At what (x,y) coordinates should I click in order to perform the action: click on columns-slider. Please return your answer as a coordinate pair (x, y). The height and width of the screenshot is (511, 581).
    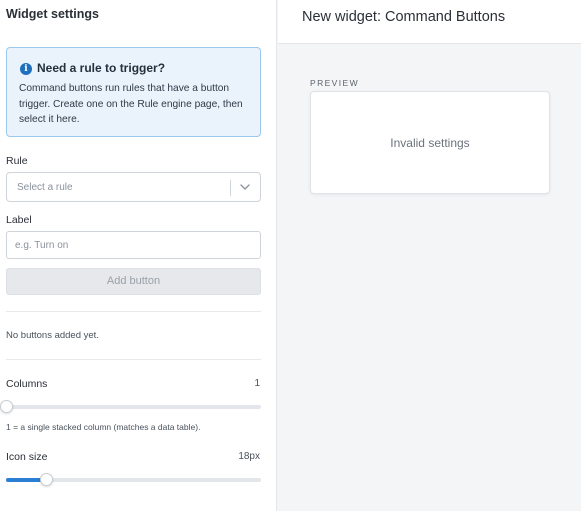
    Looking at the image, I should click on (130, 406).